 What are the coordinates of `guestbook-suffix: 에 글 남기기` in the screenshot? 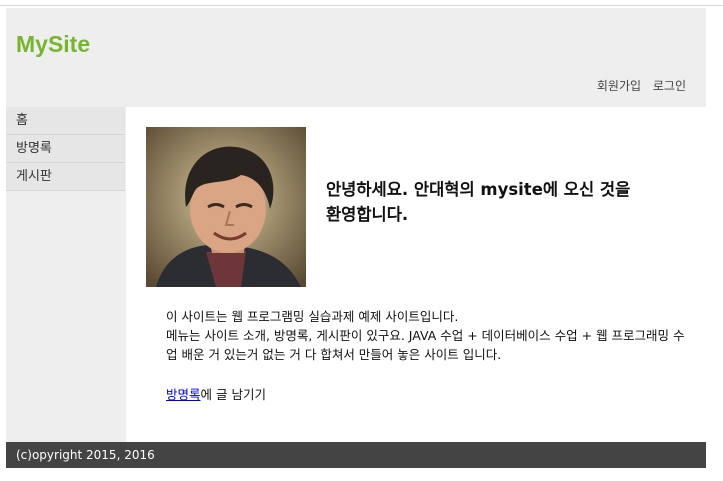 It's located at (233, 394).